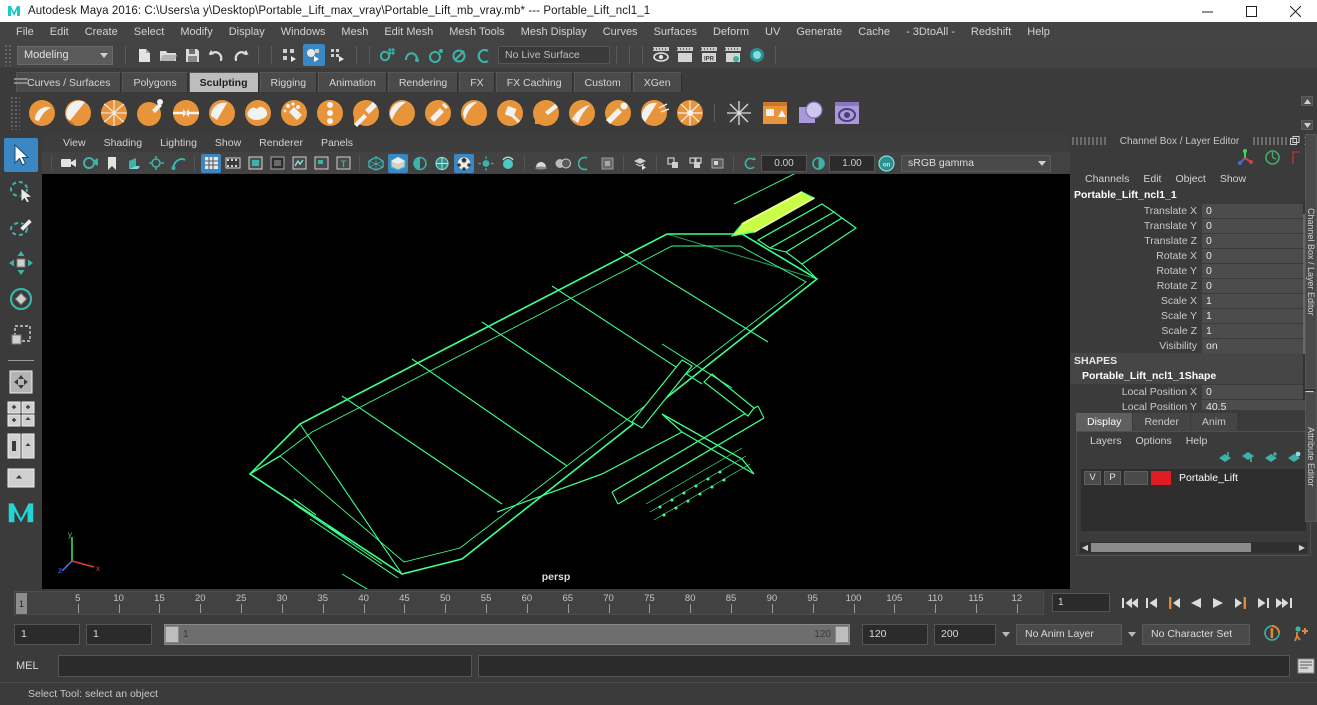 This screenshot has width=1317, height=705. What do you see at coordinates (1306, 666) in the screenshot?
I see `script-editor-icon` at bounding box center [1306, 666].